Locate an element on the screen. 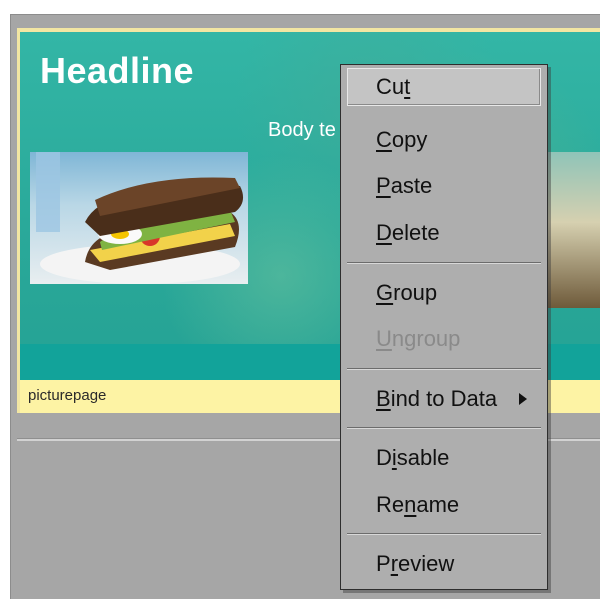 The image size is (600, 599). menu-item-copy: Copy is located at coordinates (444, 140).